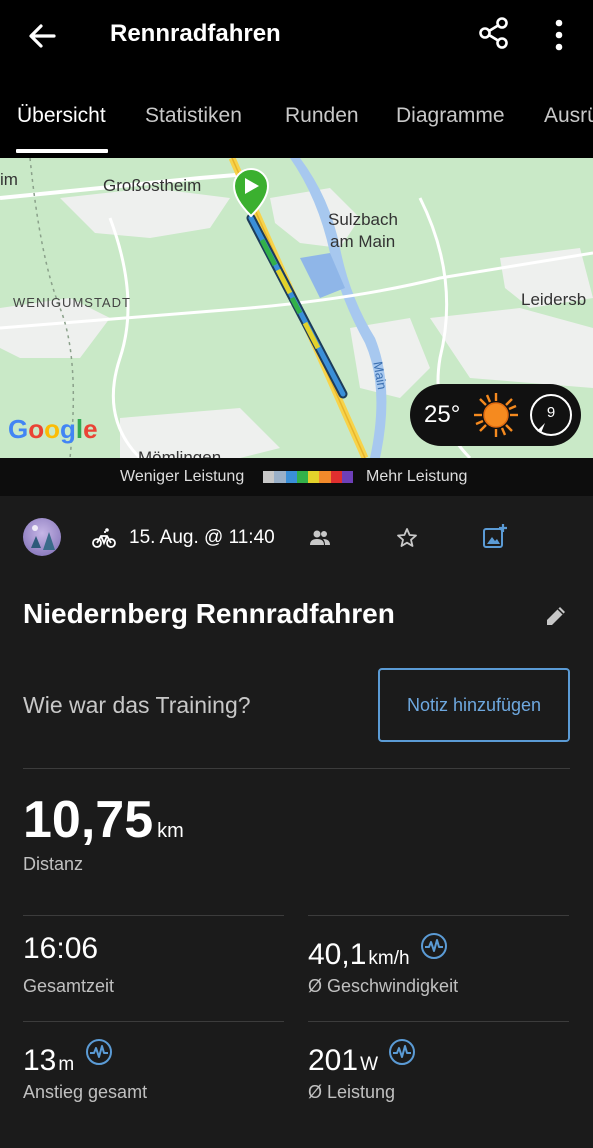 Image resolution: width=593 pixels, height=1148 pixels. Describe the element at coordinates (180, 453) in the screenshot. I see `map-label-moemlingen: Mömlingen` at that location.